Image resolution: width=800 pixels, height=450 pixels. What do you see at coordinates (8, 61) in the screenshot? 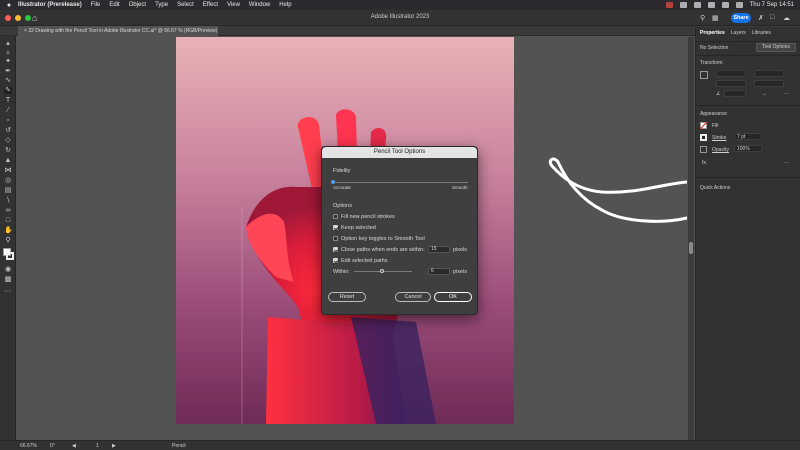
I see `magic-wand-icon: ✦` at bounding box center [8, 61].